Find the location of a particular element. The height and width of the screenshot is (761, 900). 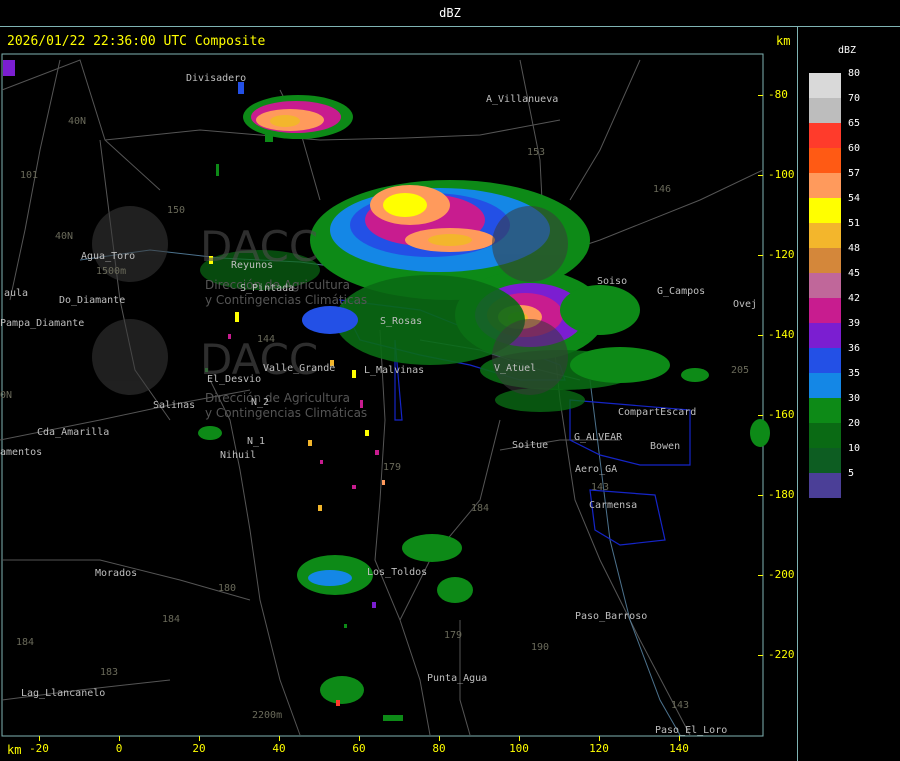

place-label: Aero_GA is located at coordinates (596, 469).